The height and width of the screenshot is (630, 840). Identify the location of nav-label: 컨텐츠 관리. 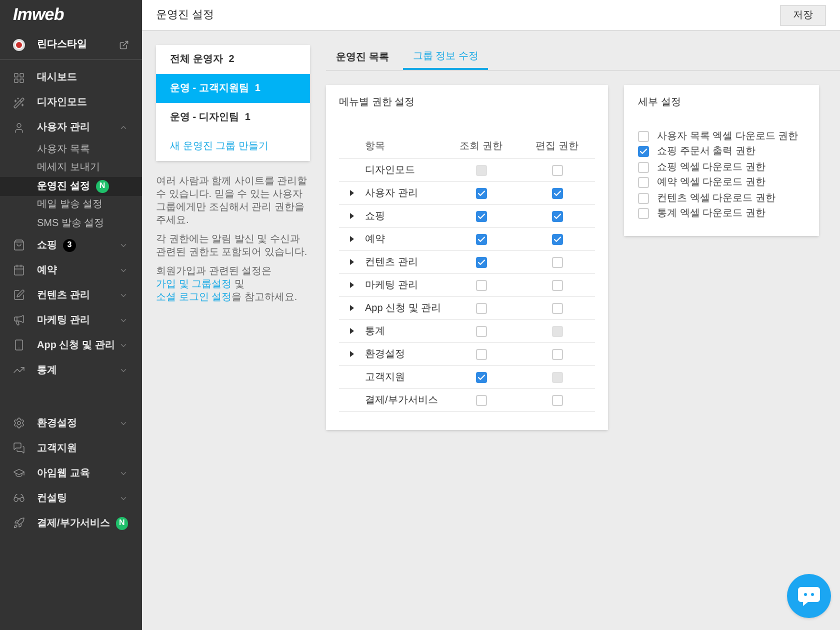
(63, 295).